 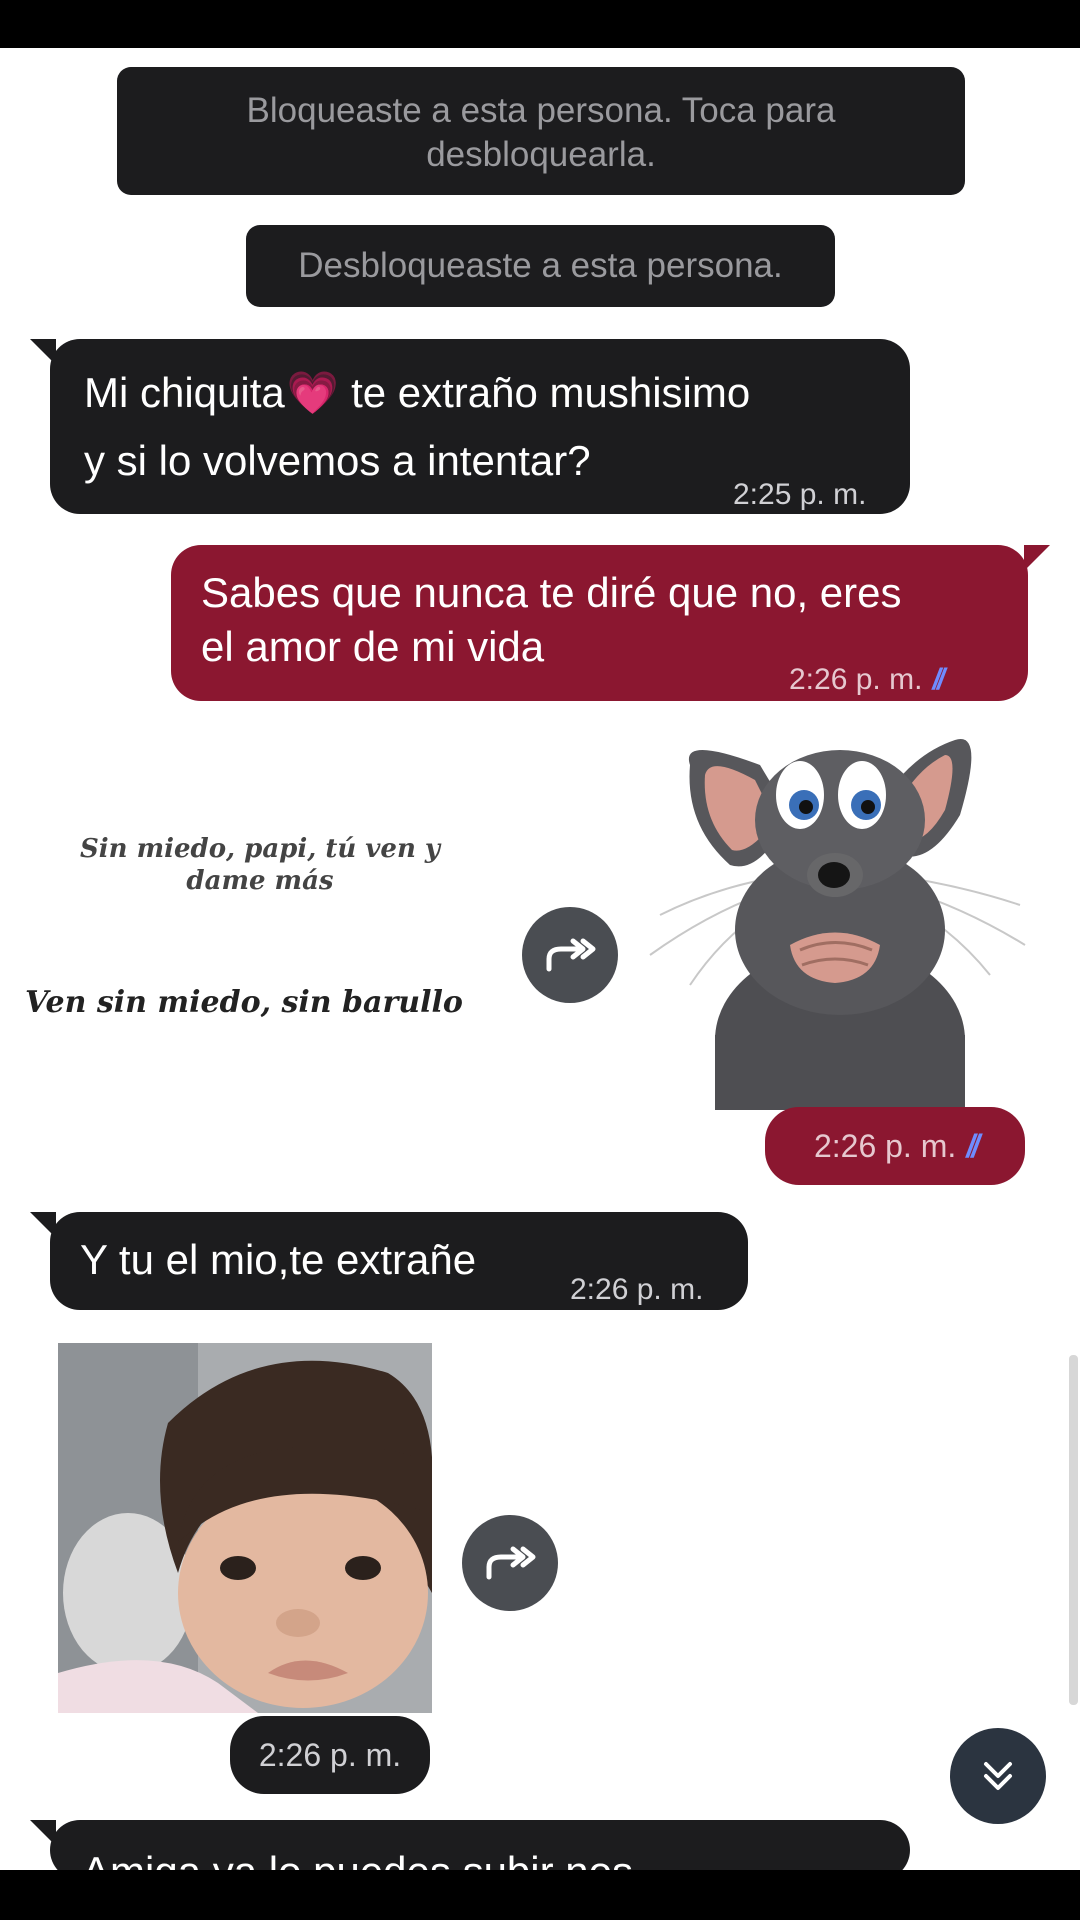 What do you see at coordinates (800, 494) in the screenshot?
I see `message-time: 2:25 p. m.` at bounding box center [800, 494].